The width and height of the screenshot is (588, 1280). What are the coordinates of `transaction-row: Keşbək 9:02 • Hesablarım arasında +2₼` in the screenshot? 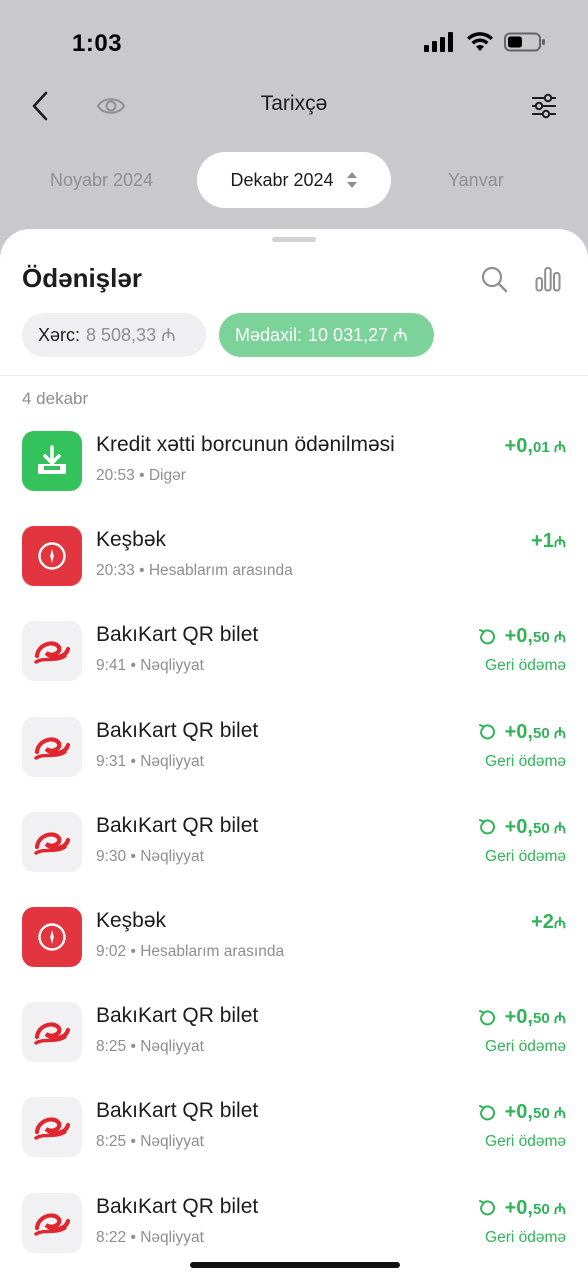 It's located at (294, 952).